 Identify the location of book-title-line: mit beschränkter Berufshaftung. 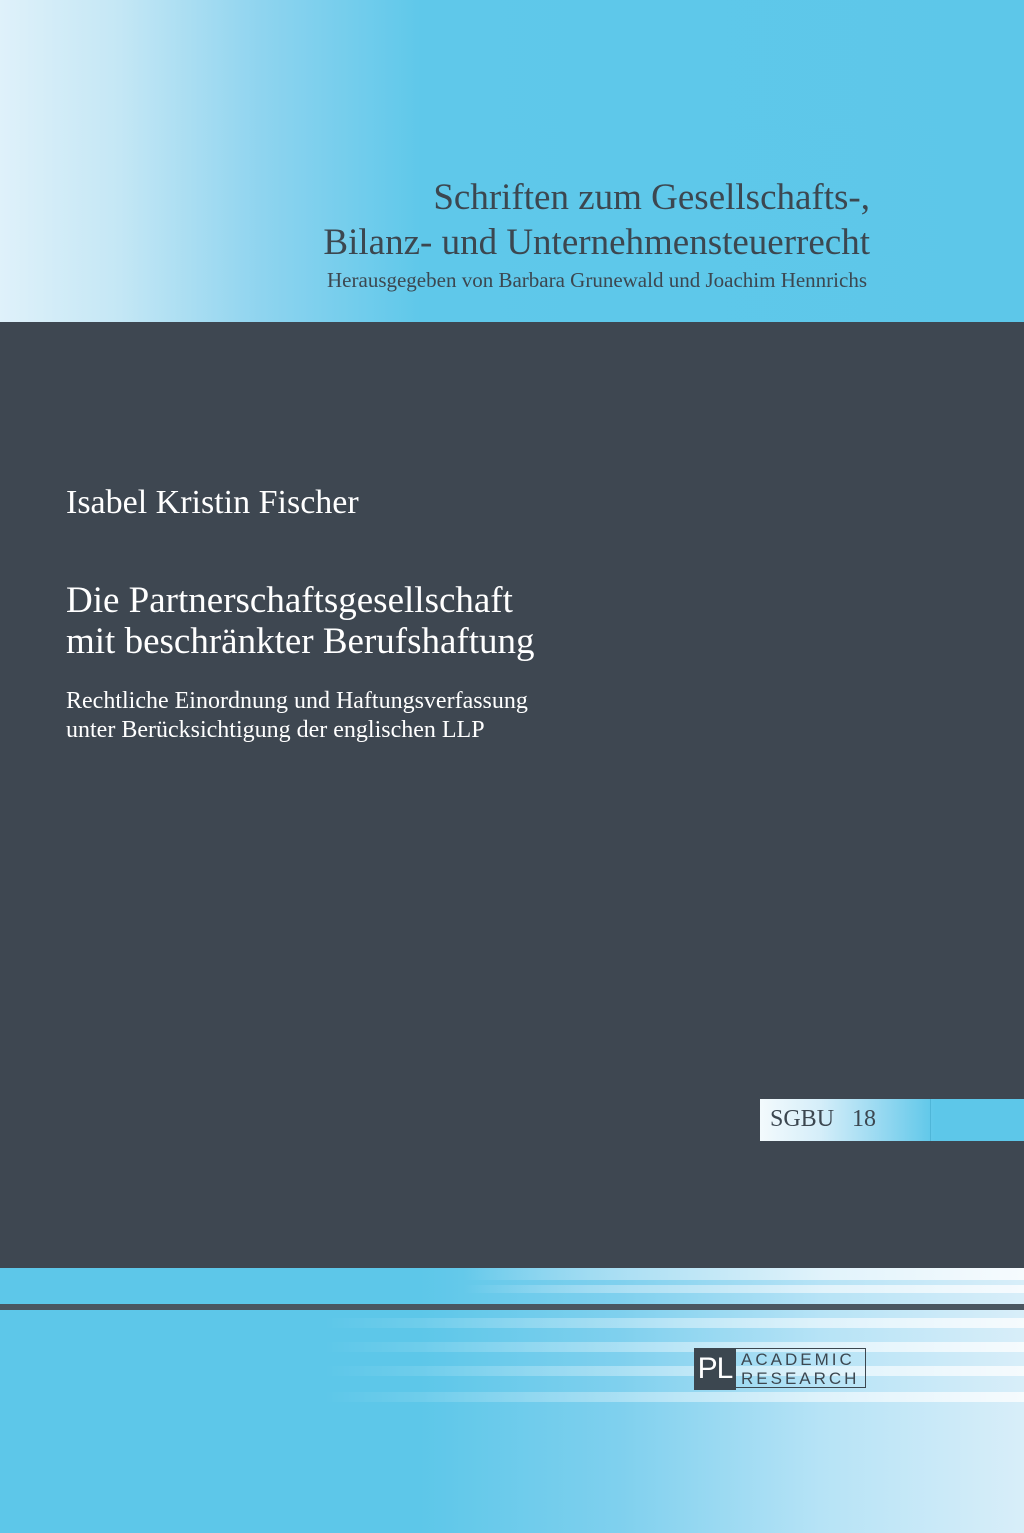
(300, 641).